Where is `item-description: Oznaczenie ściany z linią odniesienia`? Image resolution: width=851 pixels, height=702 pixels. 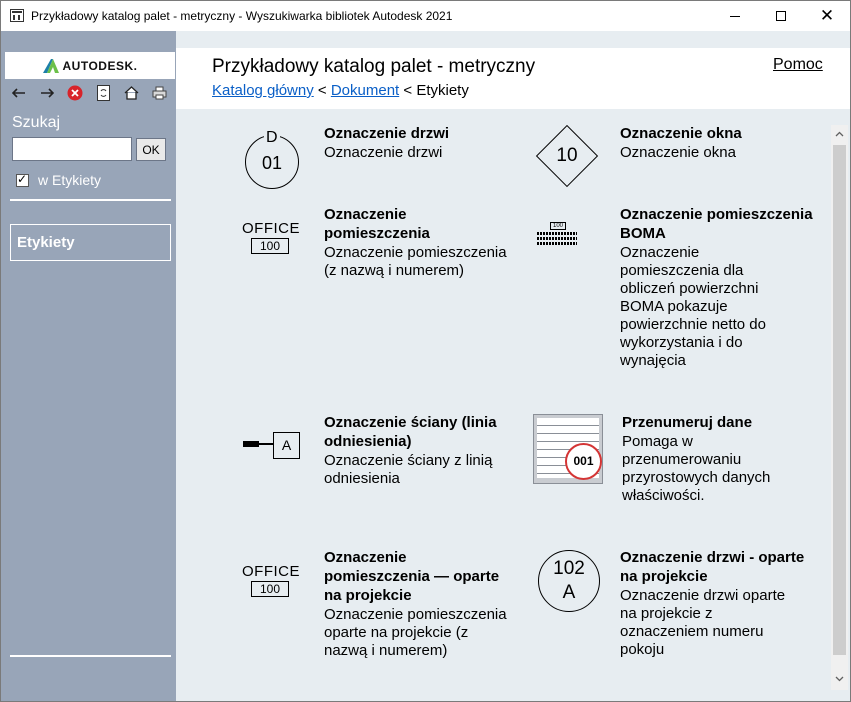 item-description: Oznaczenie ściany z linią odniesienia is located at coordinates (408, 469).